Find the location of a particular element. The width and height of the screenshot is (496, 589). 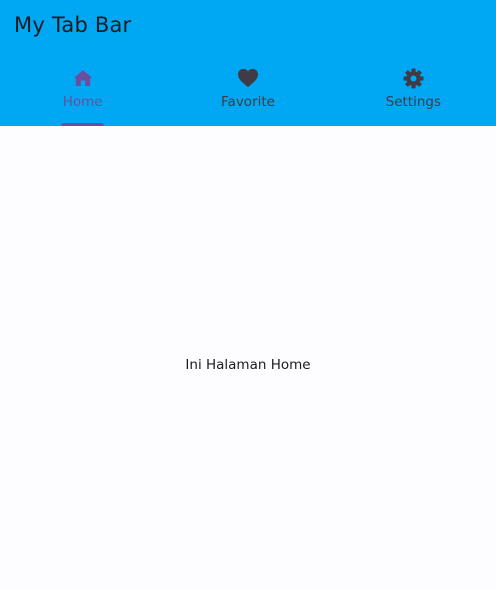

tab-favorite: Favorite is located at coordinates (247, 91).